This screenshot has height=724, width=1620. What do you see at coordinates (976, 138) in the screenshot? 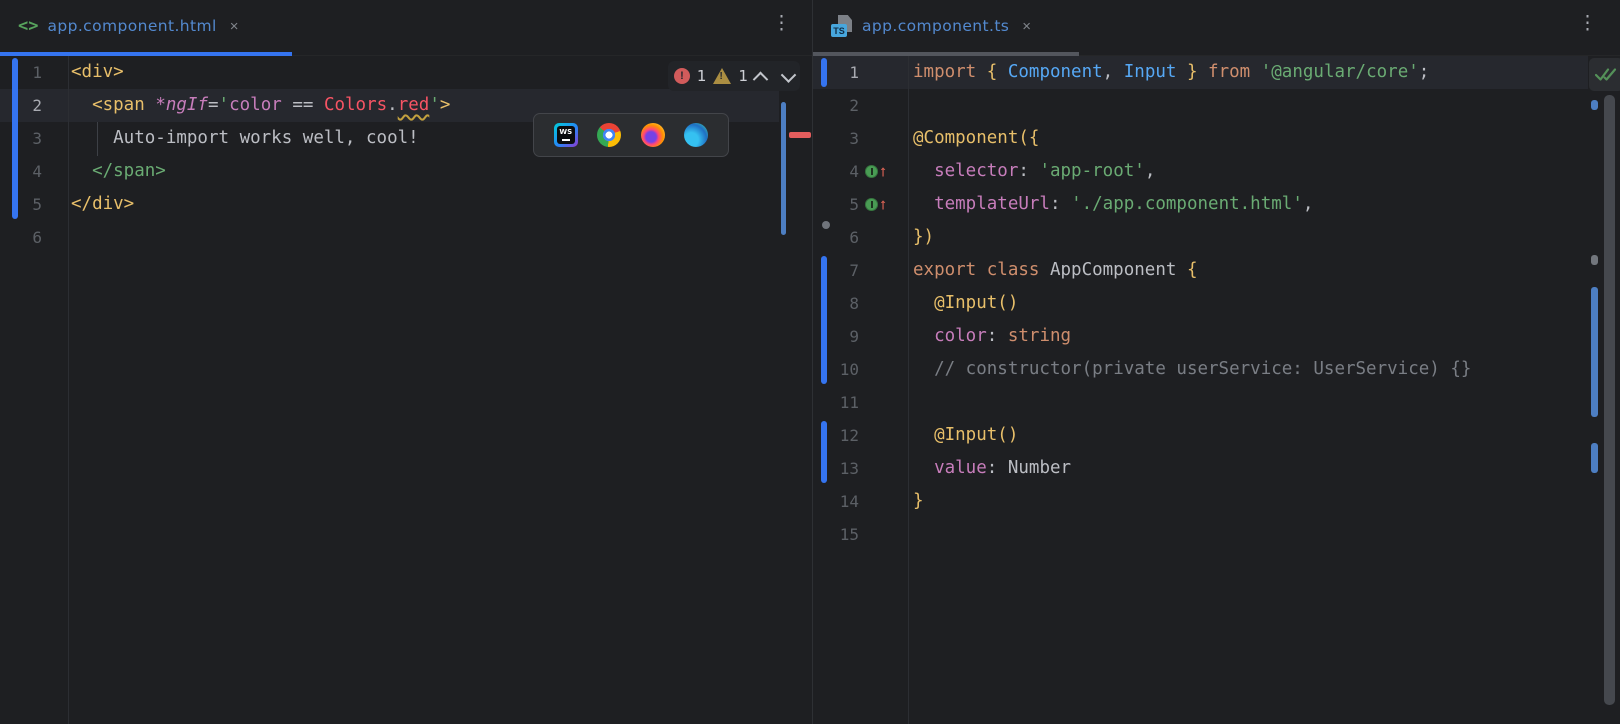
I see `code-line: @Component({` at bounding box center [976, 138].